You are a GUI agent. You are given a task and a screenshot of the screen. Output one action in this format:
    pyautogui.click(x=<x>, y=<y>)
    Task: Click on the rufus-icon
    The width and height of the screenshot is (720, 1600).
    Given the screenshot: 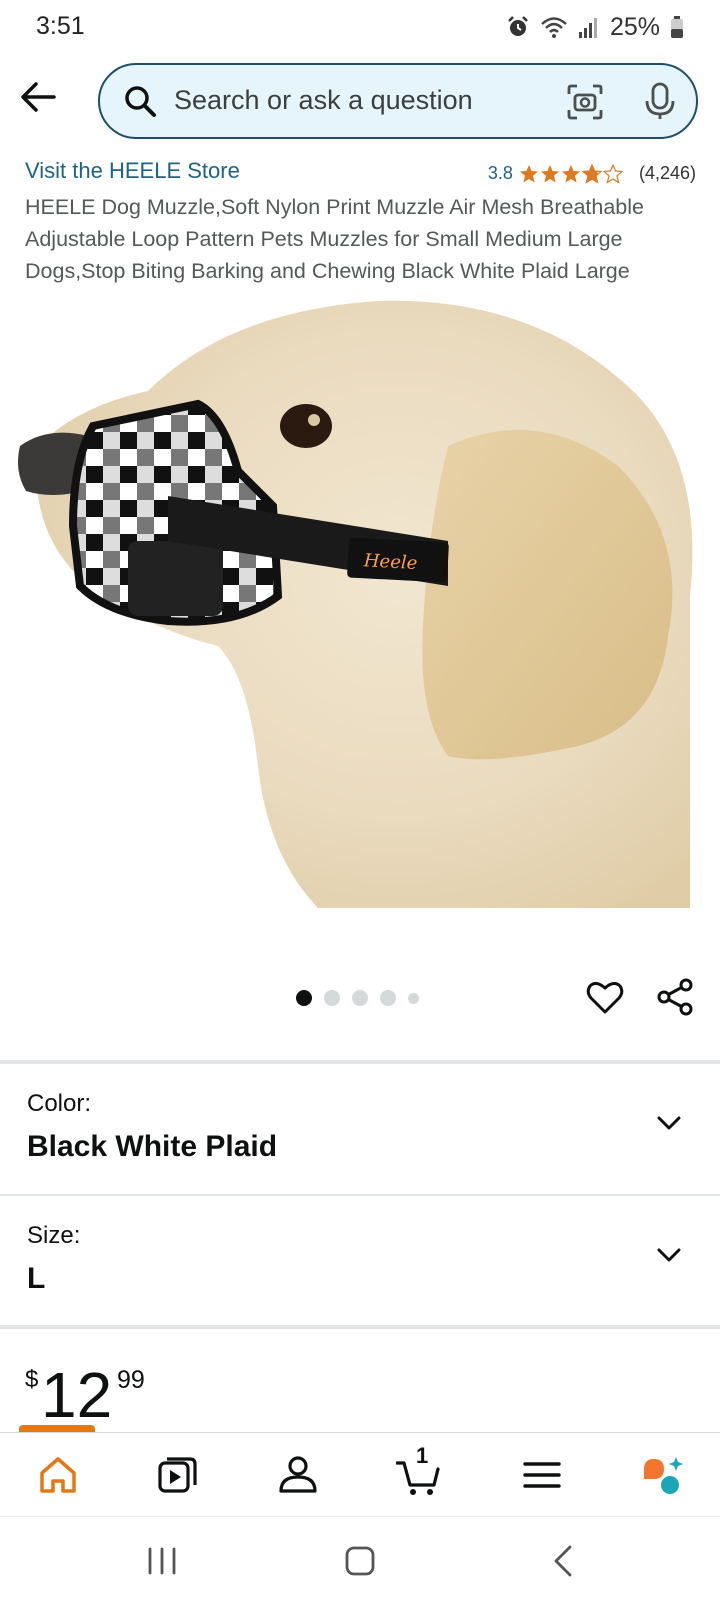 What is the action you would take?
    pyautogui.click(x=662, y=1475)
    